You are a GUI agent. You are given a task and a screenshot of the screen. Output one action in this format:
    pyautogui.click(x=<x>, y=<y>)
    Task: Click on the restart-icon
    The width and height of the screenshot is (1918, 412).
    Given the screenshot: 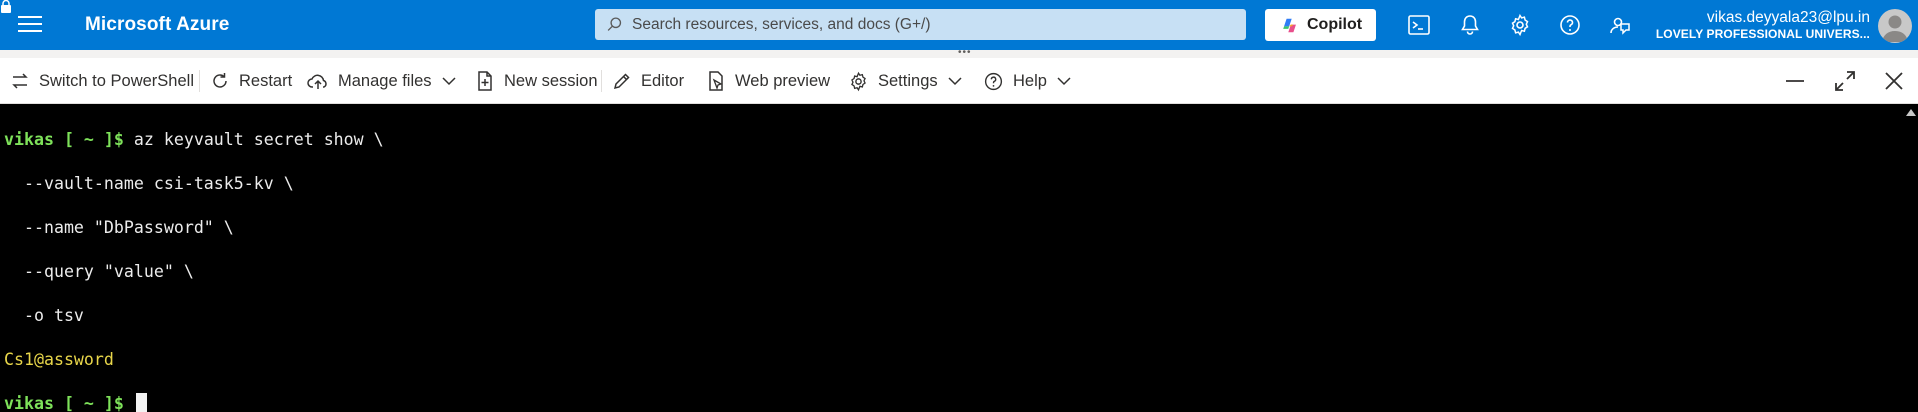 What is the action you would take?
    pyautogui.click(x=220, y=80)
    